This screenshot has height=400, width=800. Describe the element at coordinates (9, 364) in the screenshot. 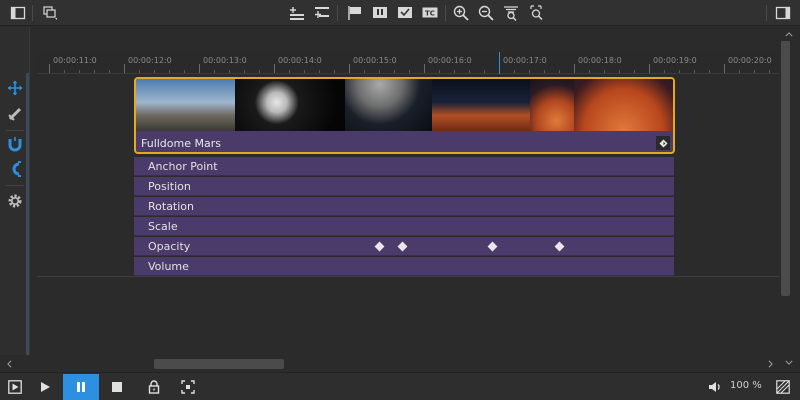

I see `scroll-left-icon` at that location.